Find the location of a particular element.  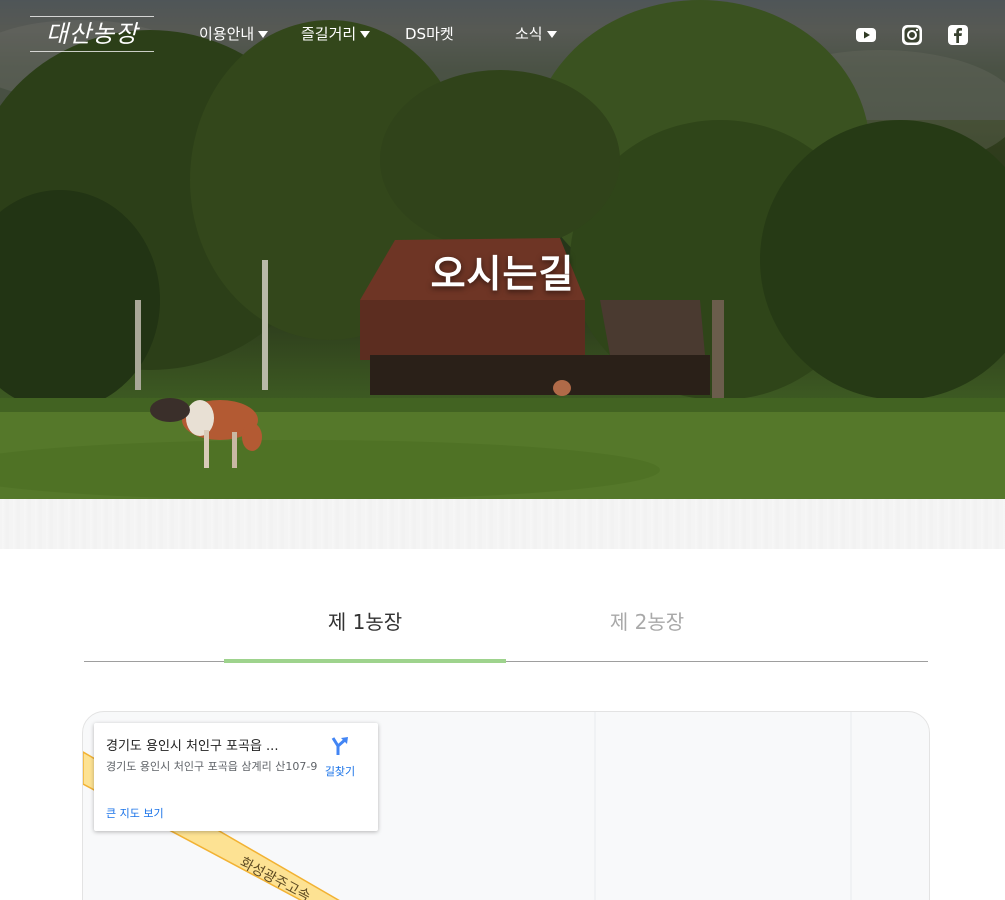

nav-item-label: DS마켓 is located at coordinates (429, 34).